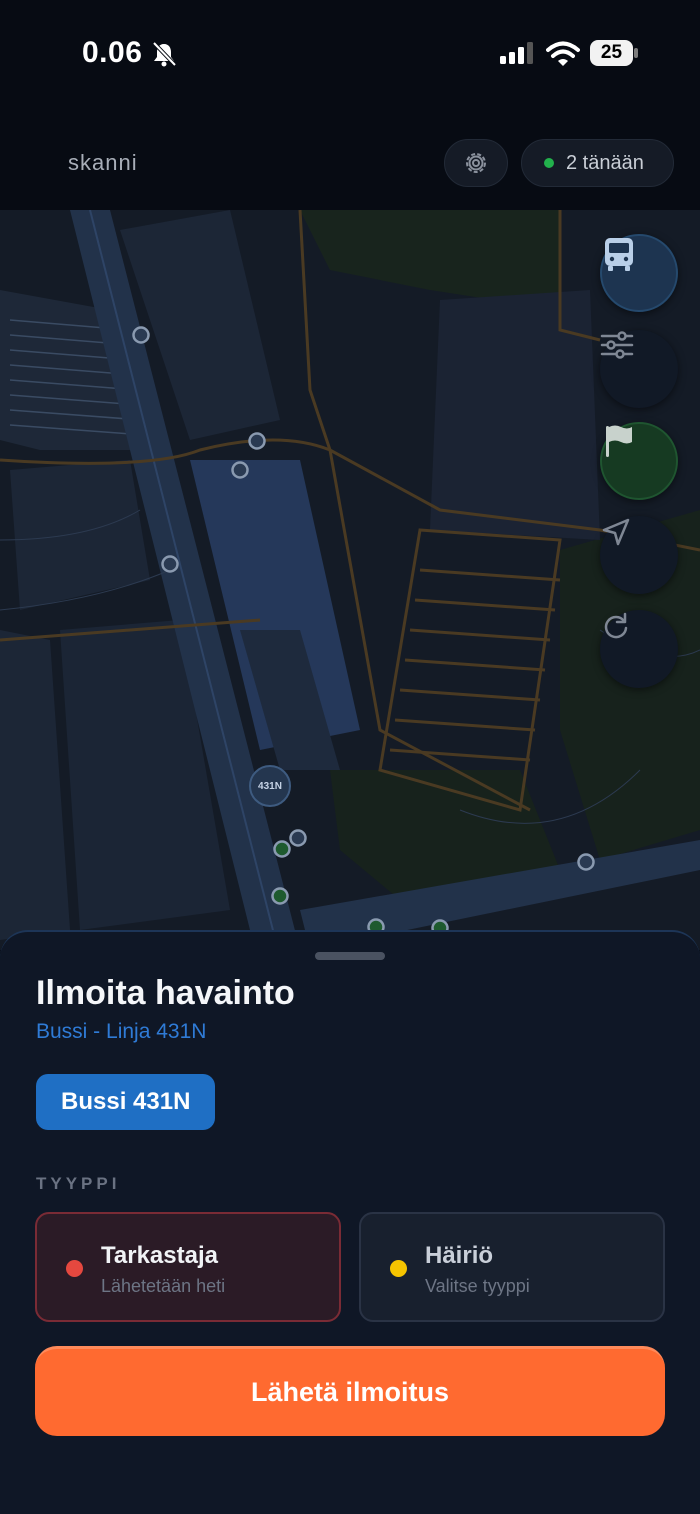  I want to click on status-time: 0.06, so click(112, 52).